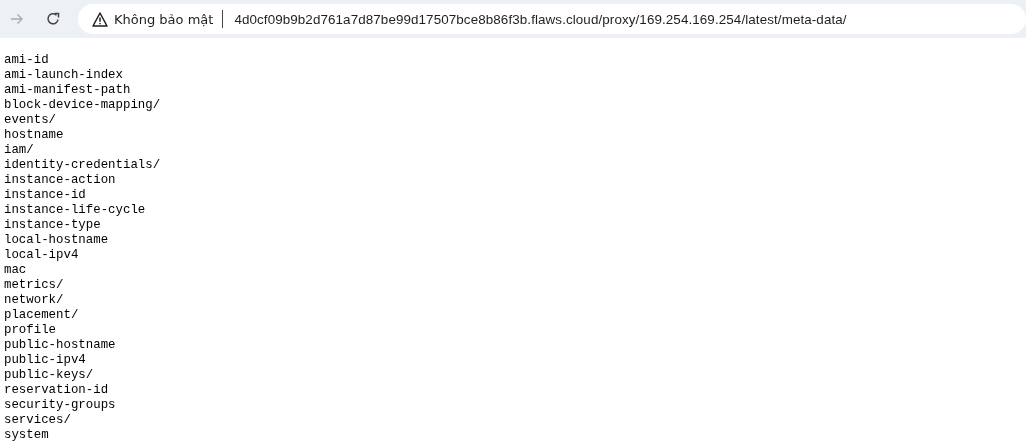 The height and width of the screenshot is (448, 1026). What do you see at coordinates (75, 210) in the screenshot?
I see `text-line: instance-life-cycle` at bounding box center [75, 210].